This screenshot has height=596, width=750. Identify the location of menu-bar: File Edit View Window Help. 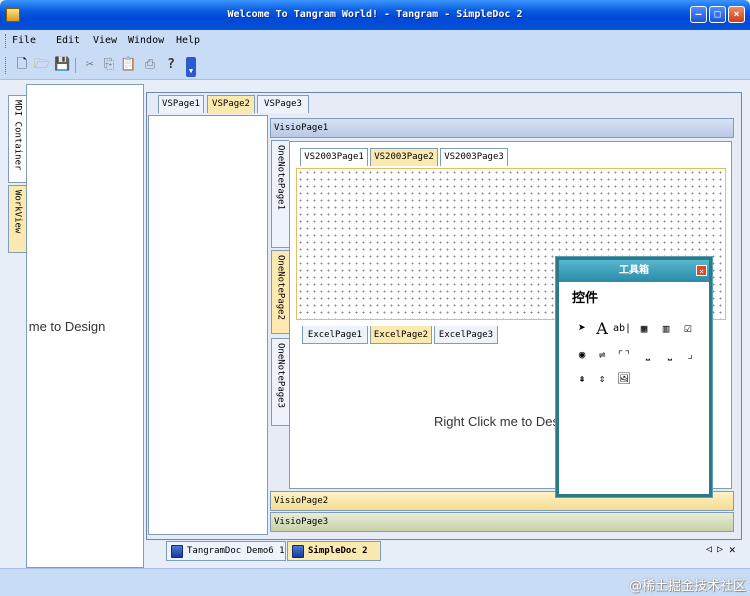
(375, 41).